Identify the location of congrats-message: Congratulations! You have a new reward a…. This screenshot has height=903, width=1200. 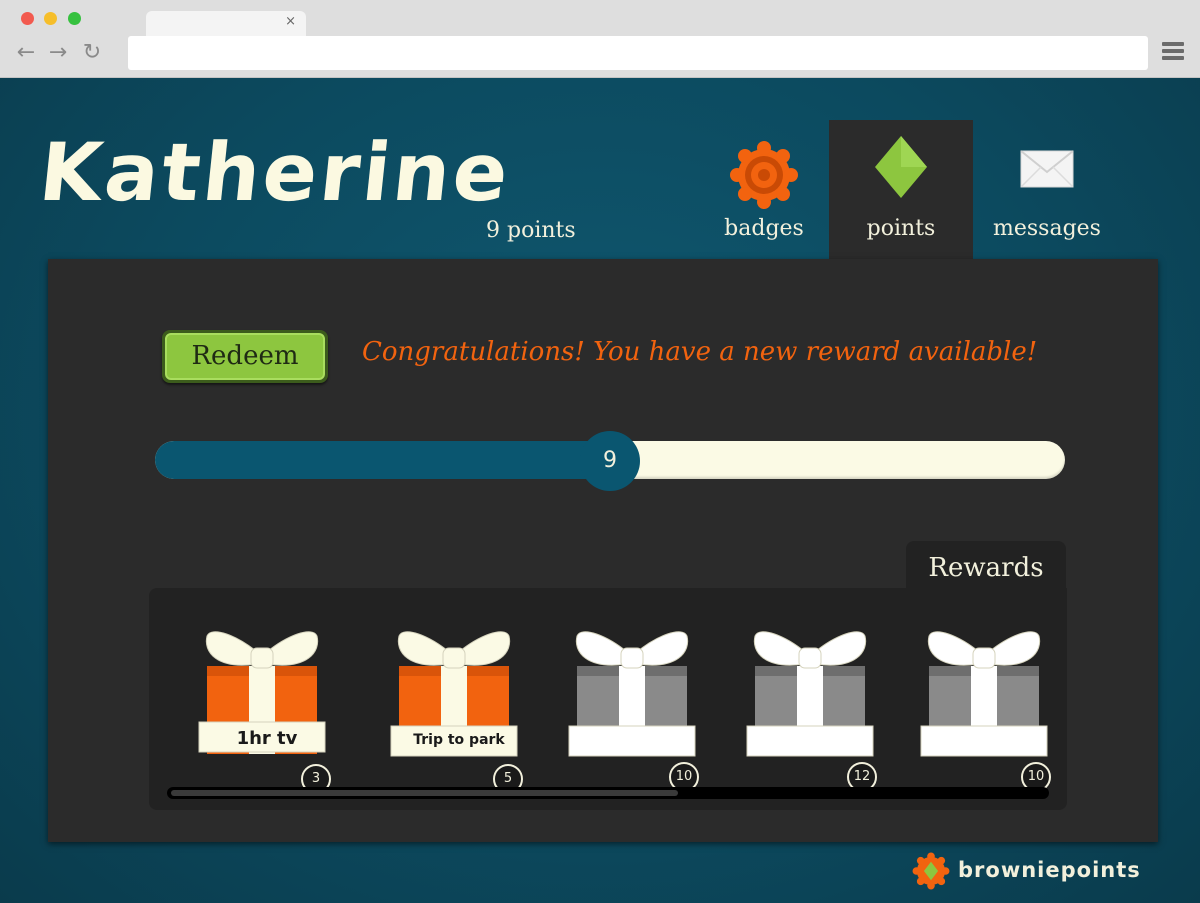
(700, 352).